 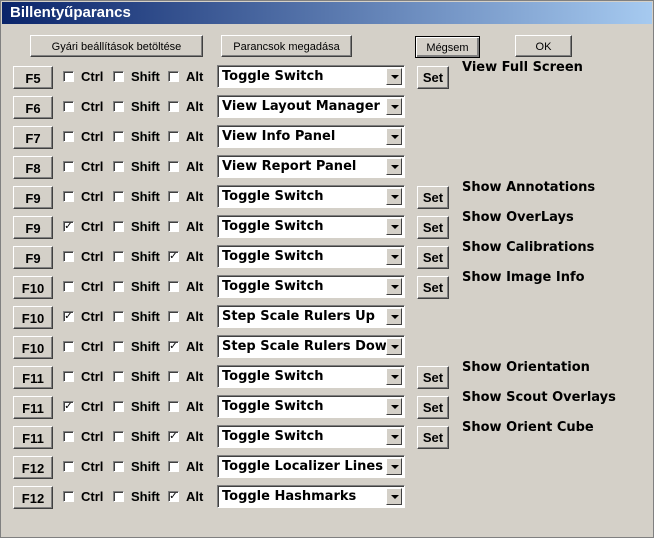 What do you see at coordinates (33, 107) in the screenshot?
I see `function-key-button: F6` at bounding box center [33, 107].